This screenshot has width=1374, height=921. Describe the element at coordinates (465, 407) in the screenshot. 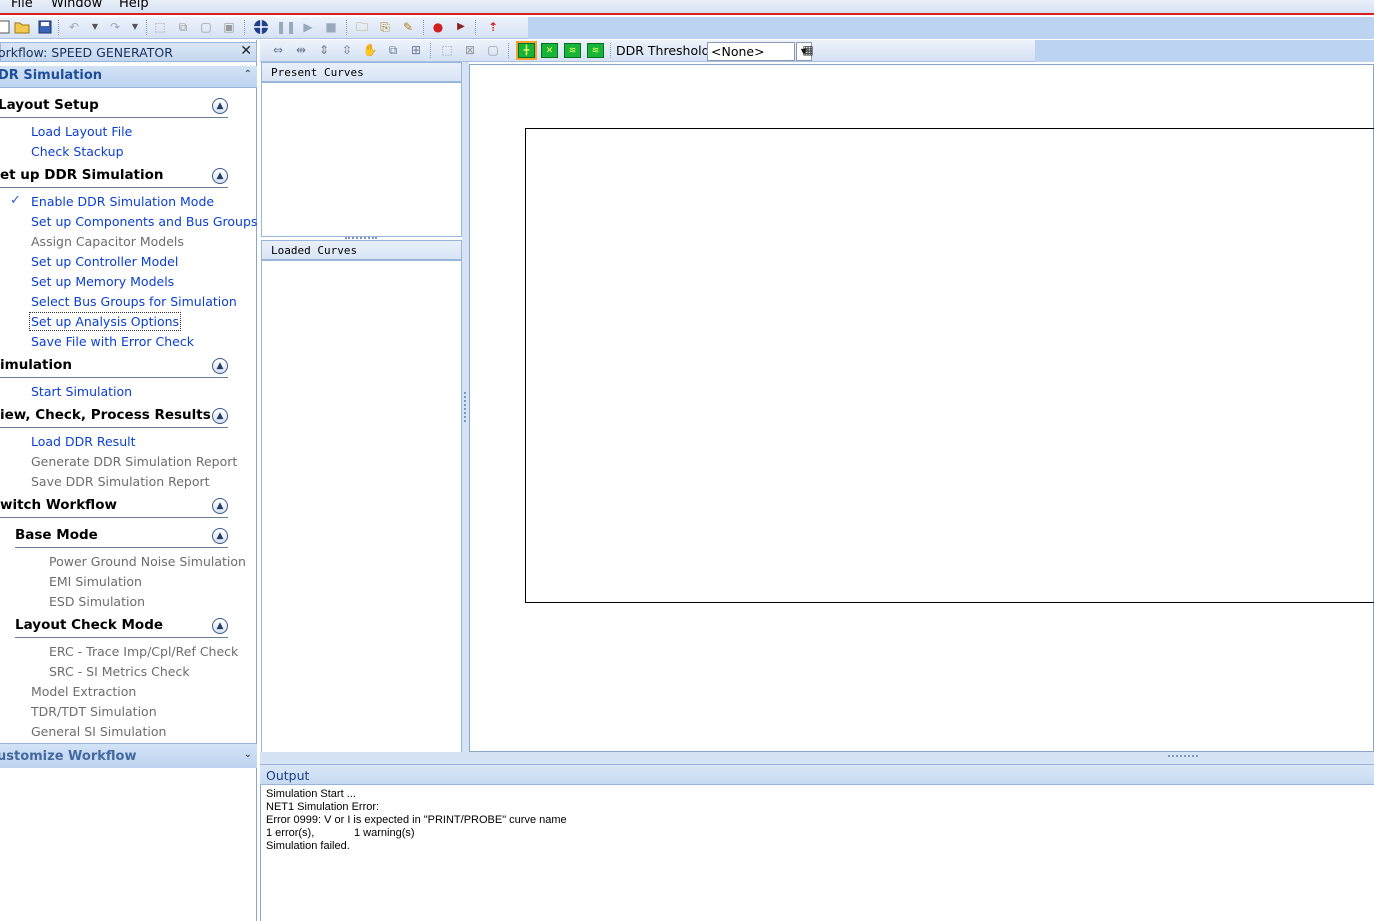

I see `splitter-grip` at that location.